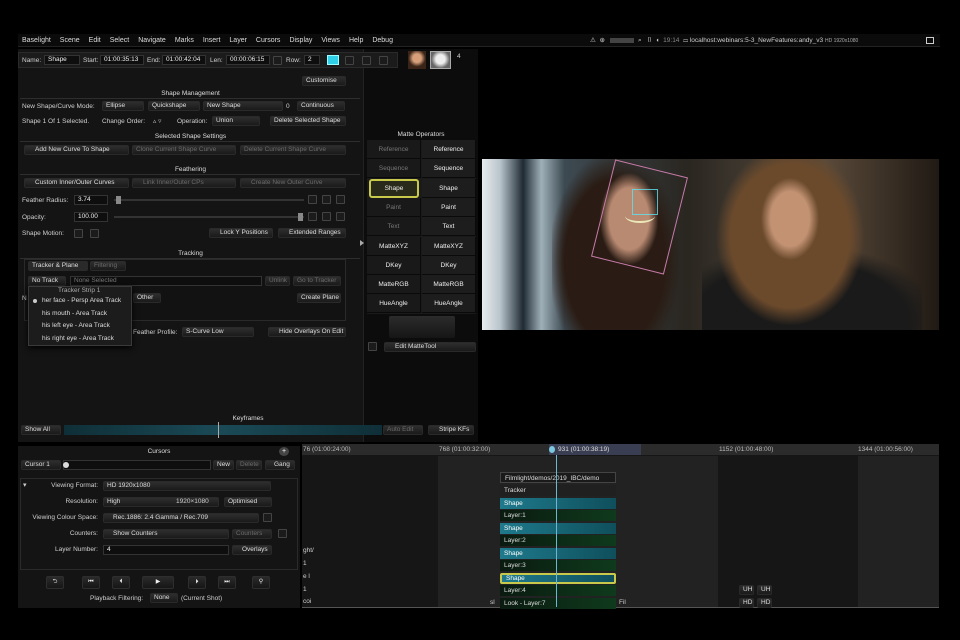 This screenshot has height=640, width=960. What do you see at coordinates (62, 60) in the screenshot?
I see `name-field: Shape` at bounding box center [62, 60].